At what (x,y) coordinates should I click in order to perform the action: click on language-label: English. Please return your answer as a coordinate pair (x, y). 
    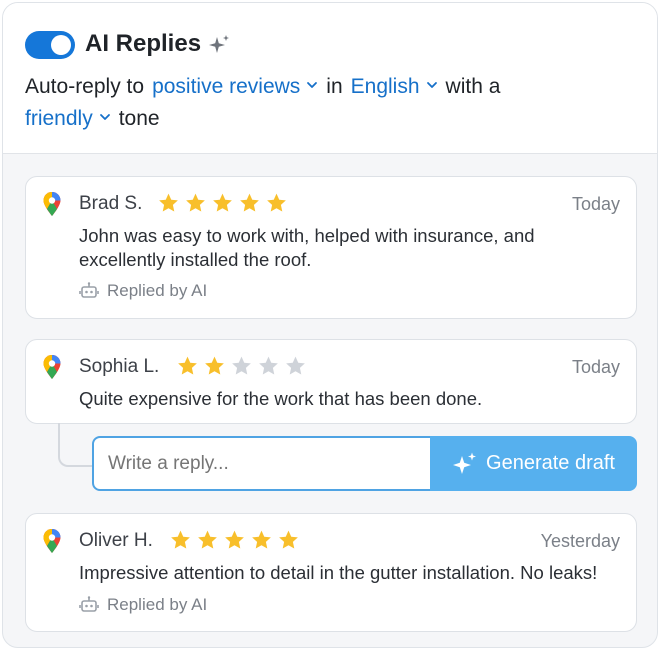
    Looking at the image, I should click on (385, 86).